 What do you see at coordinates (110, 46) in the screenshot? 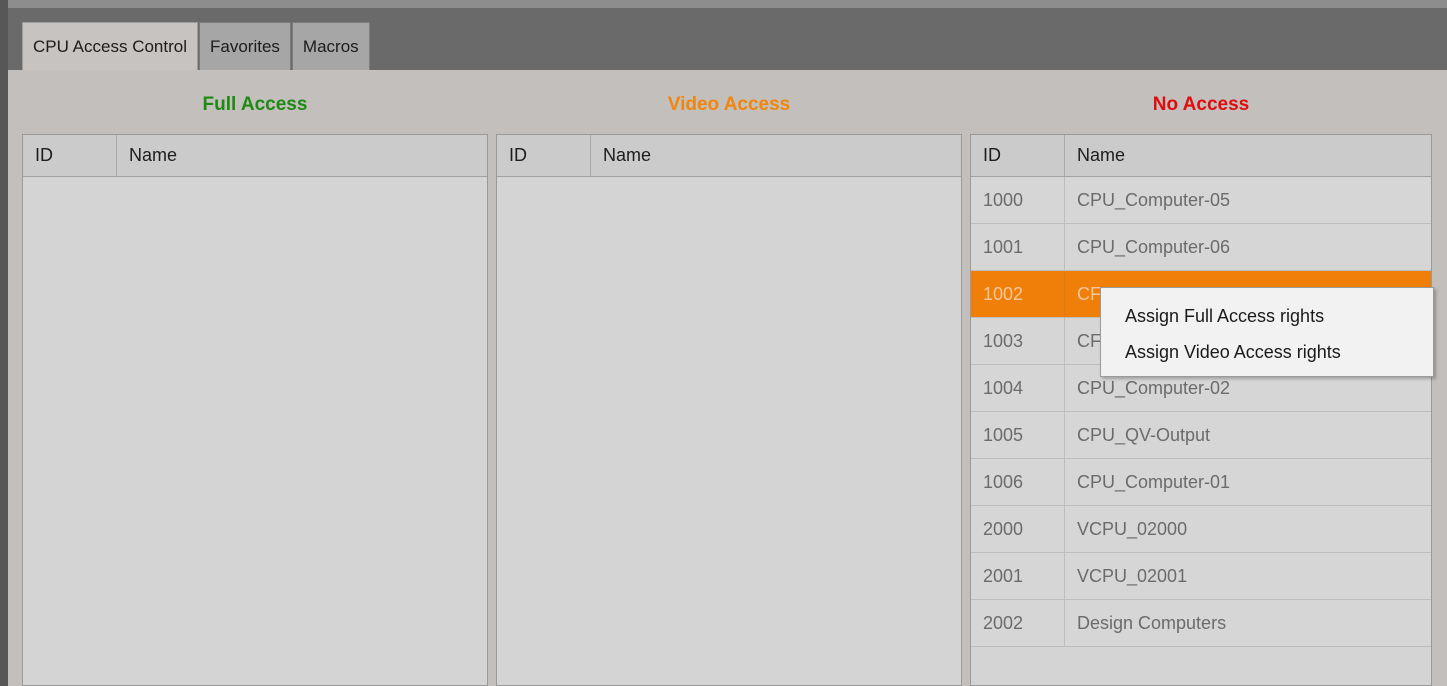
I see `tab-cpu-access-control: CPU Access Control` at bounding box center [110, 46].